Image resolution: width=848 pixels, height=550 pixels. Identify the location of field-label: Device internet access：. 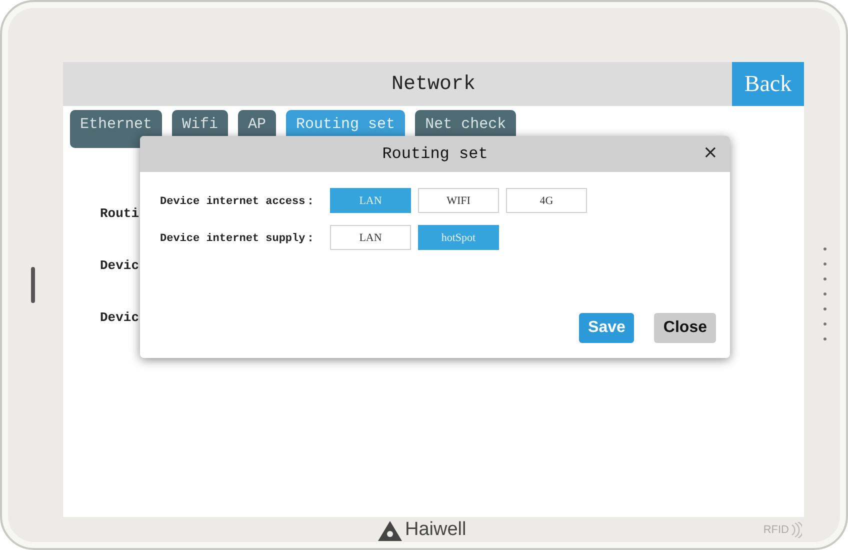
(239, 201).